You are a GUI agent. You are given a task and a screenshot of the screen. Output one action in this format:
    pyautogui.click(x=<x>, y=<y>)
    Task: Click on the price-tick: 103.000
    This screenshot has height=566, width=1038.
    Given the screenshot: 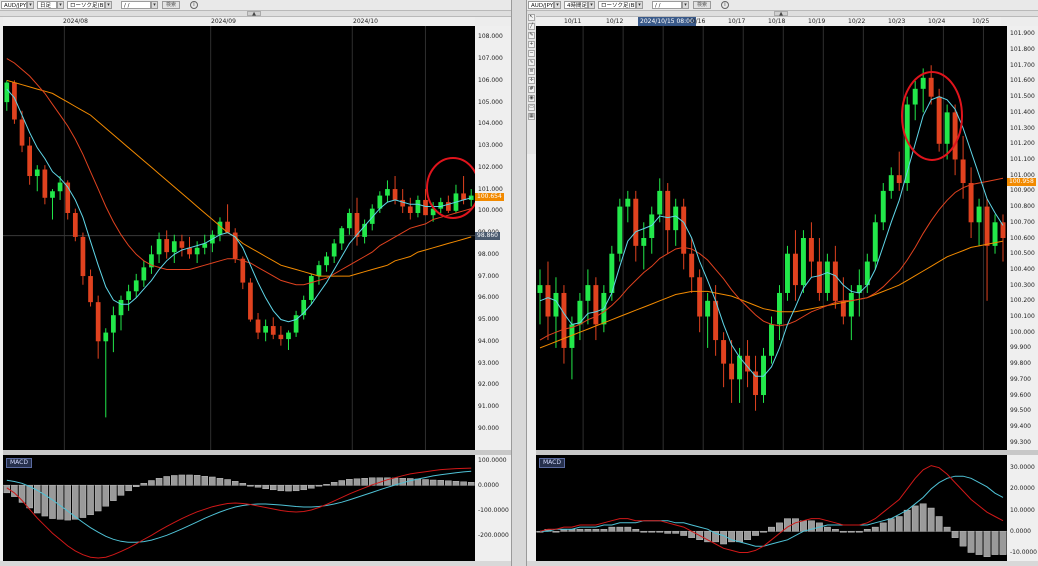 What is the action you would take?
    pyautogui.click(x=490, y=146)
    